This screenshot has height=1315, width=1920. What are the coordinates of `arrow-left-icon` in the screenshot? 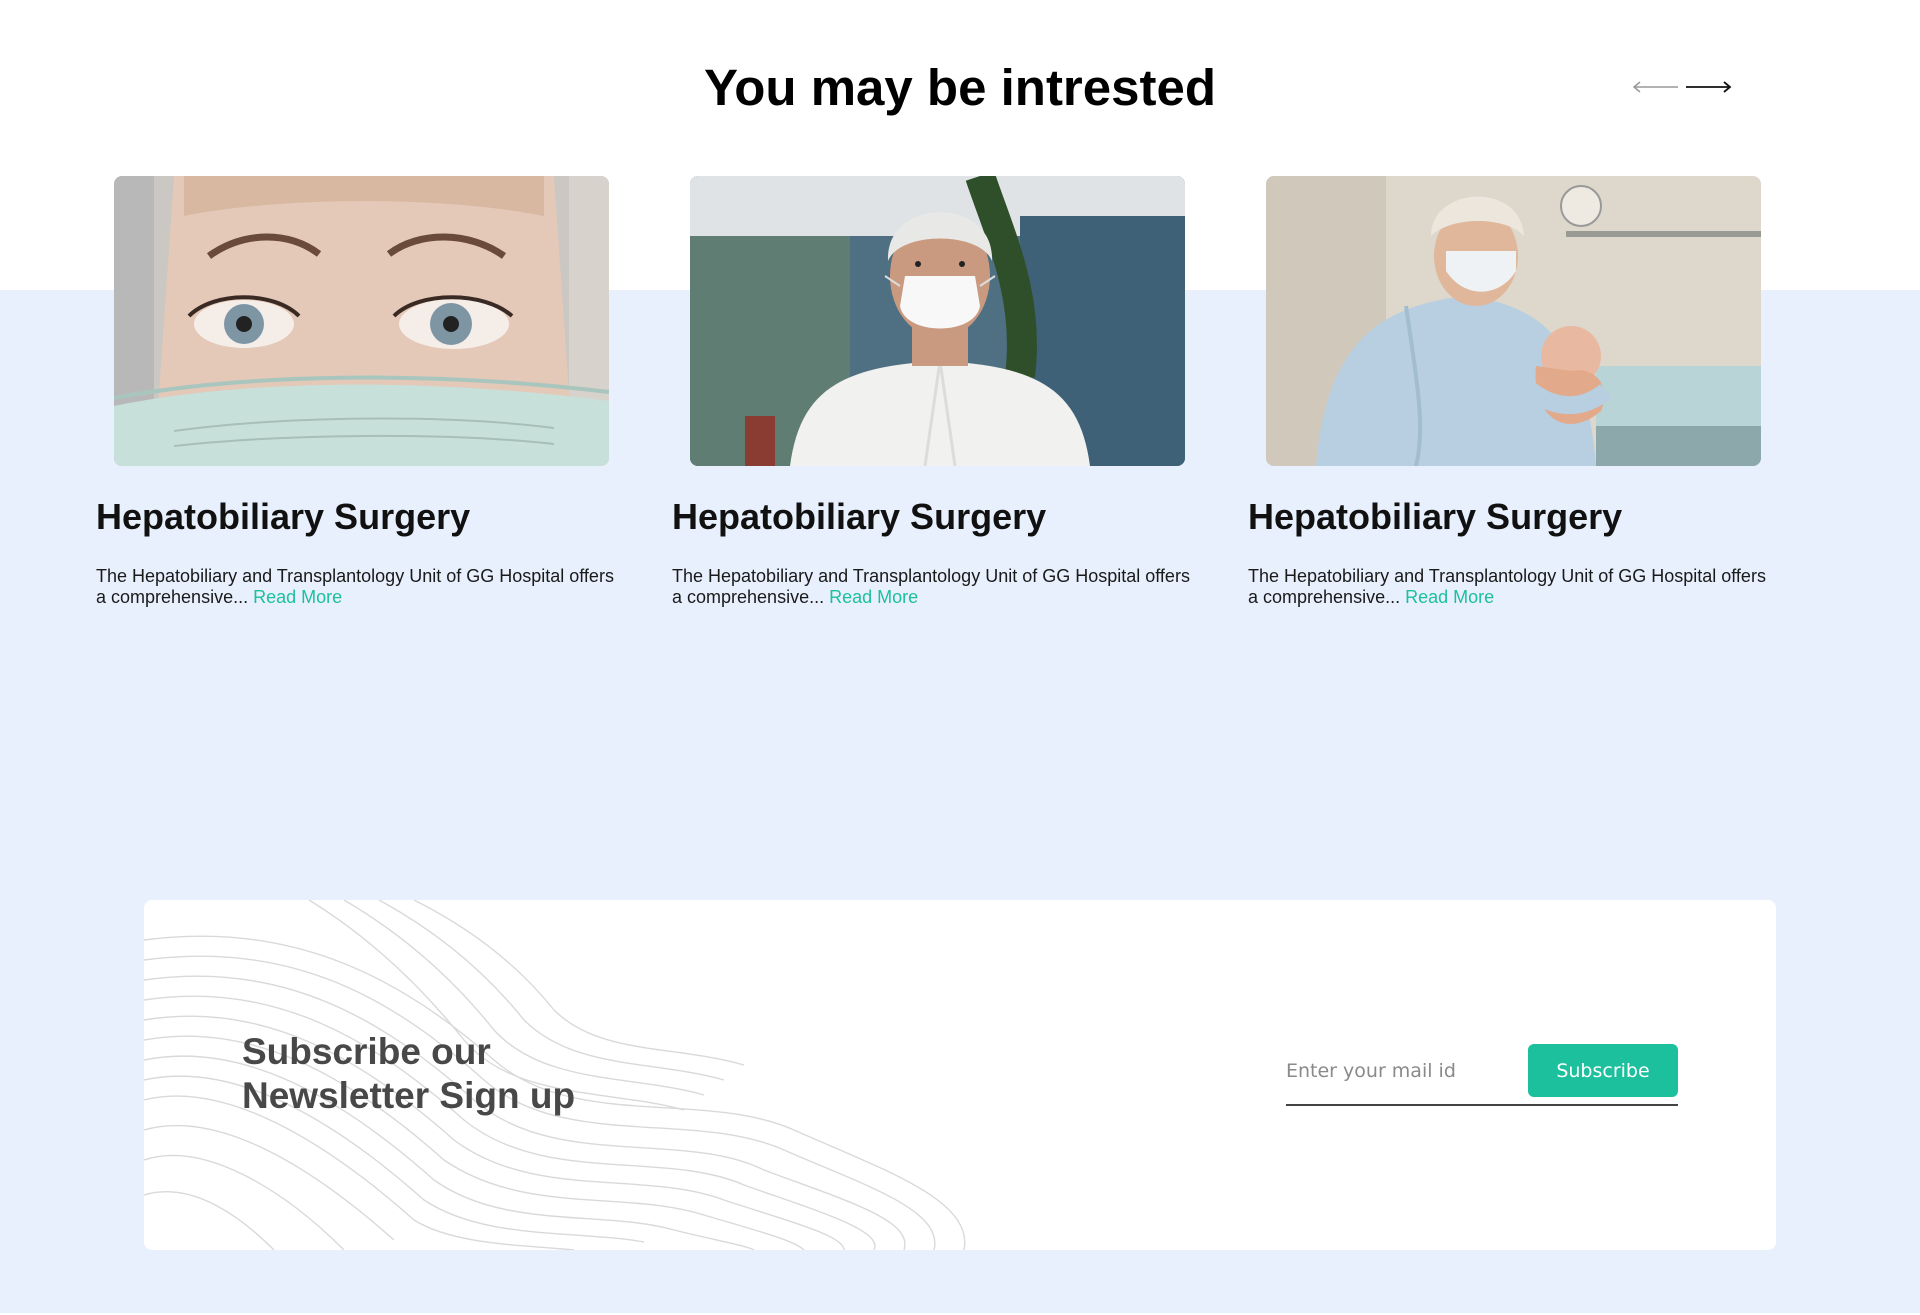 It's located at (1655, 87).